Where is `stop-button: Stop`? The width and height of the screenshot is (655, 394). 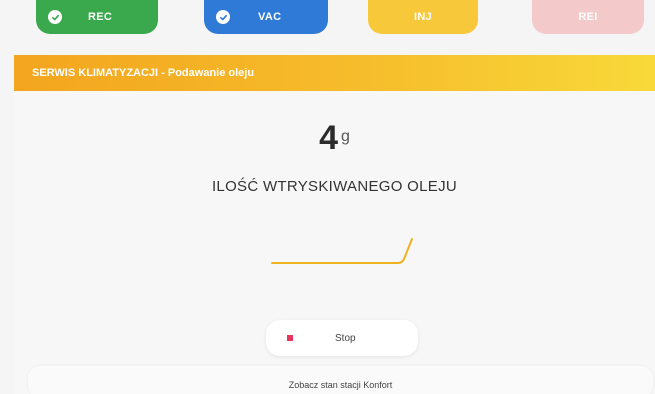 stop-button: Stop is located at coordinates (342, 338).